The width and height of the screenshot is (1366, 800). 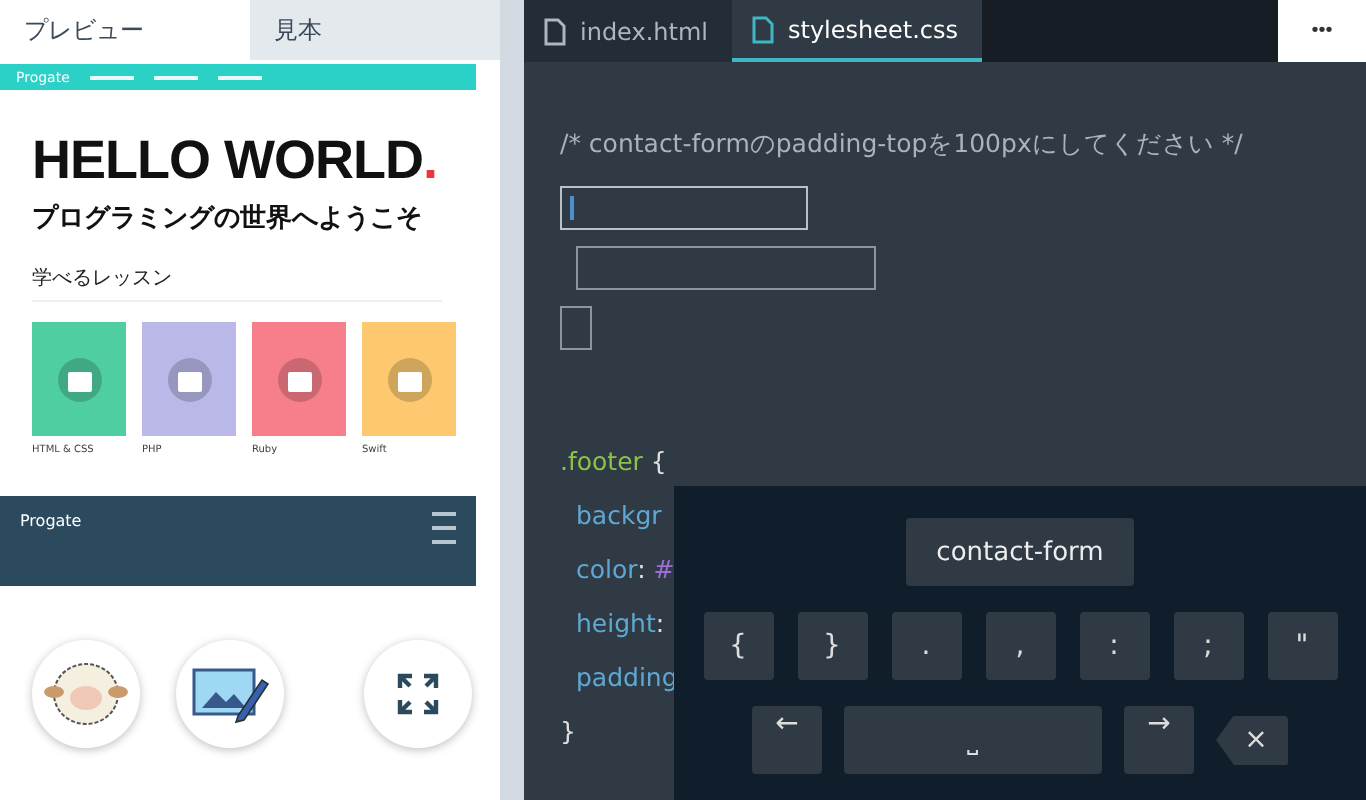 I want to click on symbol-key: :, so click(x=1114, y=646).